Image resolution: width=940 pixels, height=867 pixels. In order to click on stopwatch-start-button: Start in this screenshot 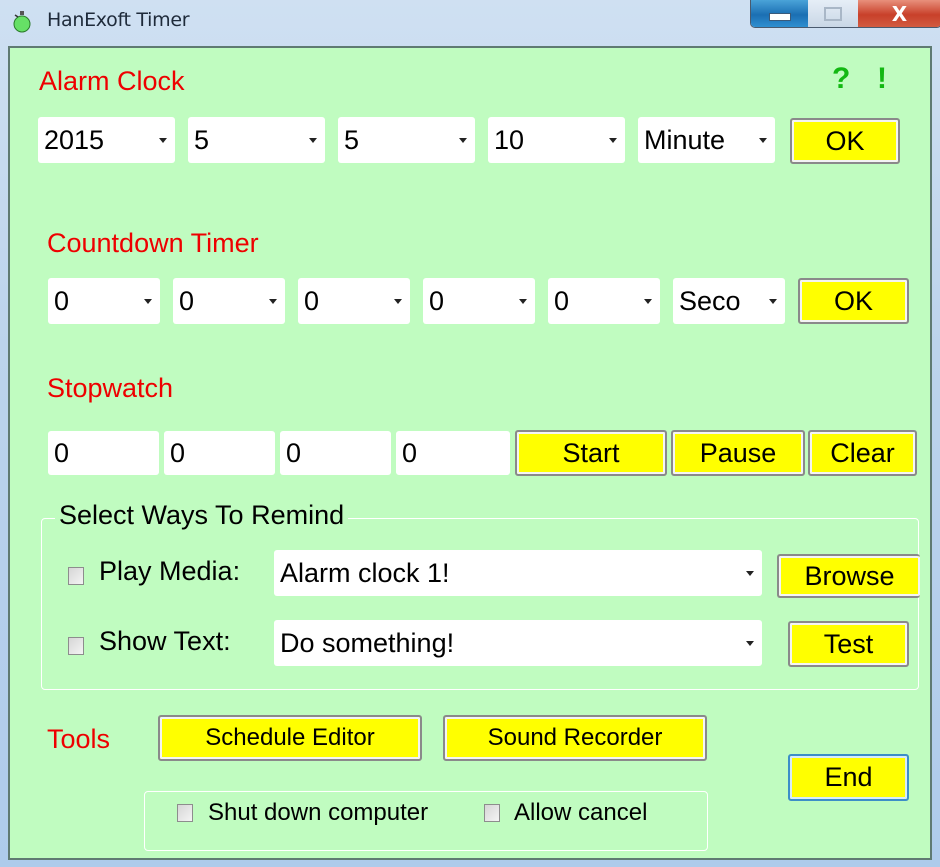, I will do `click(591, 453)`.